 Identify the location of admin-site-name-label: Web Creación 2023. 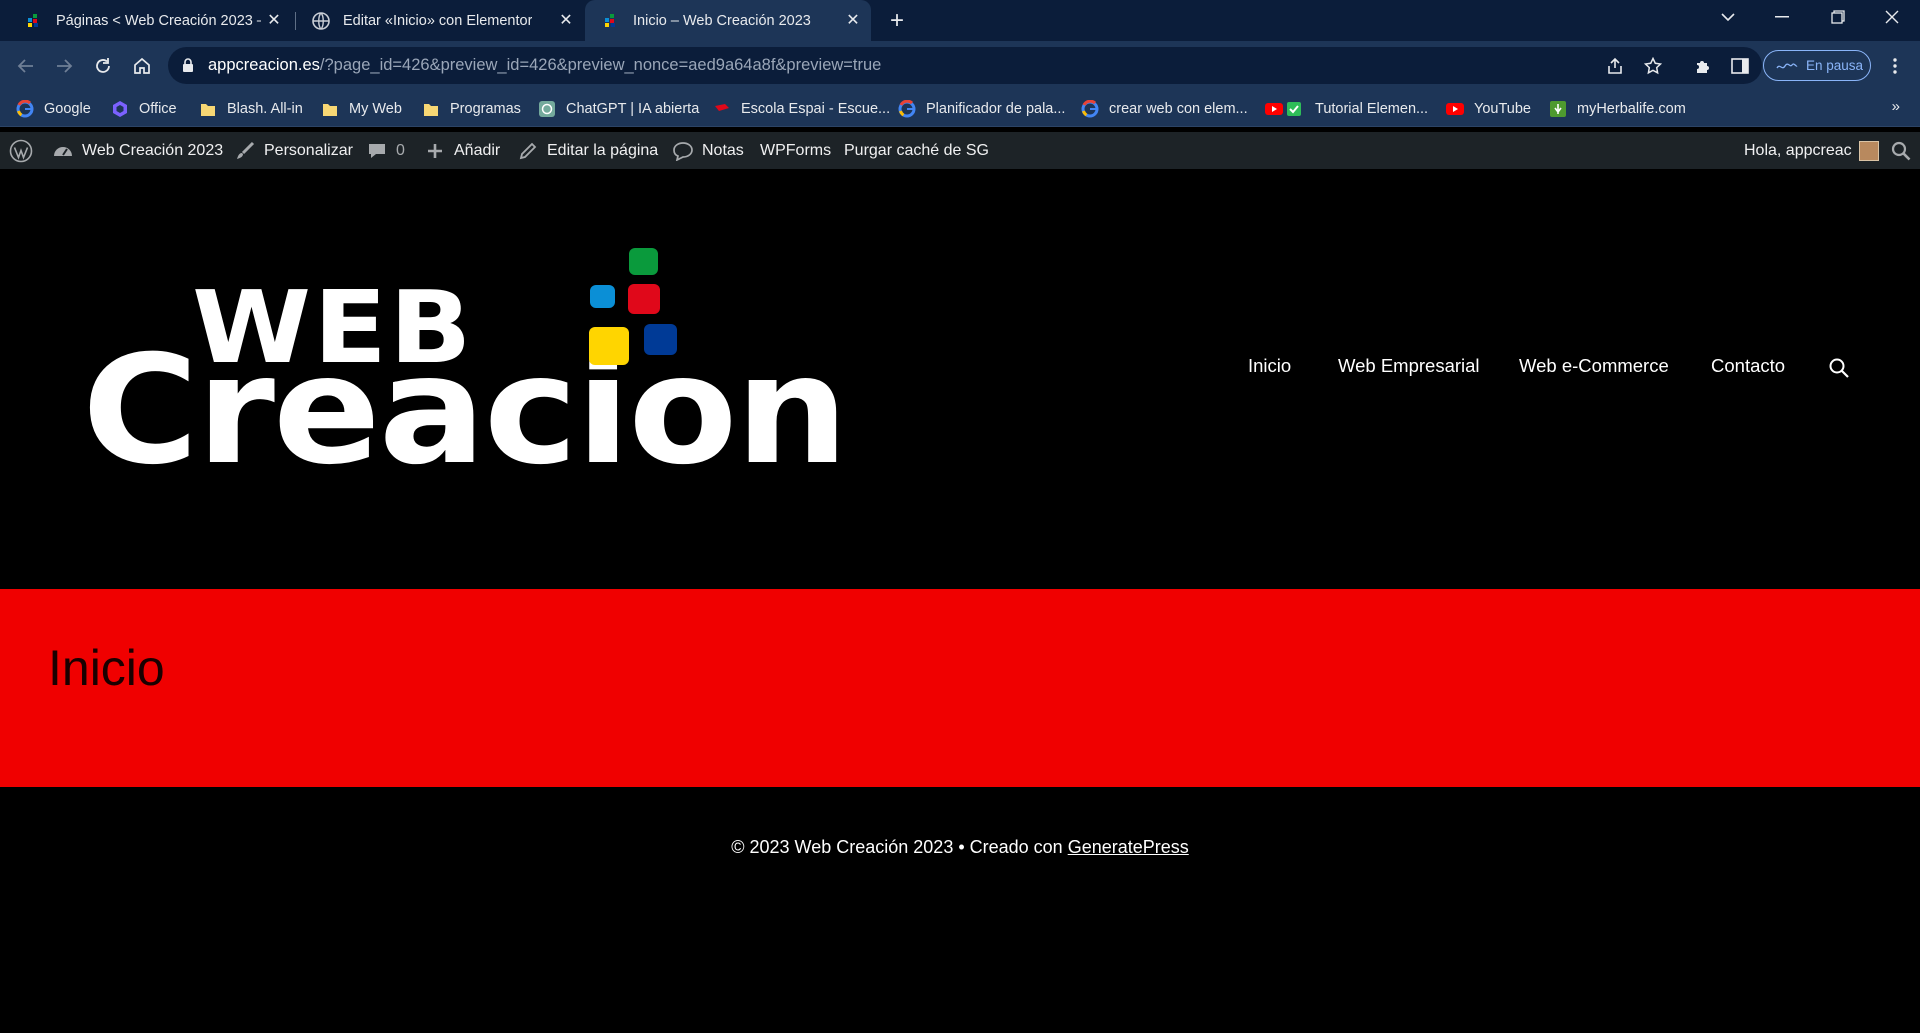
(153, 150).